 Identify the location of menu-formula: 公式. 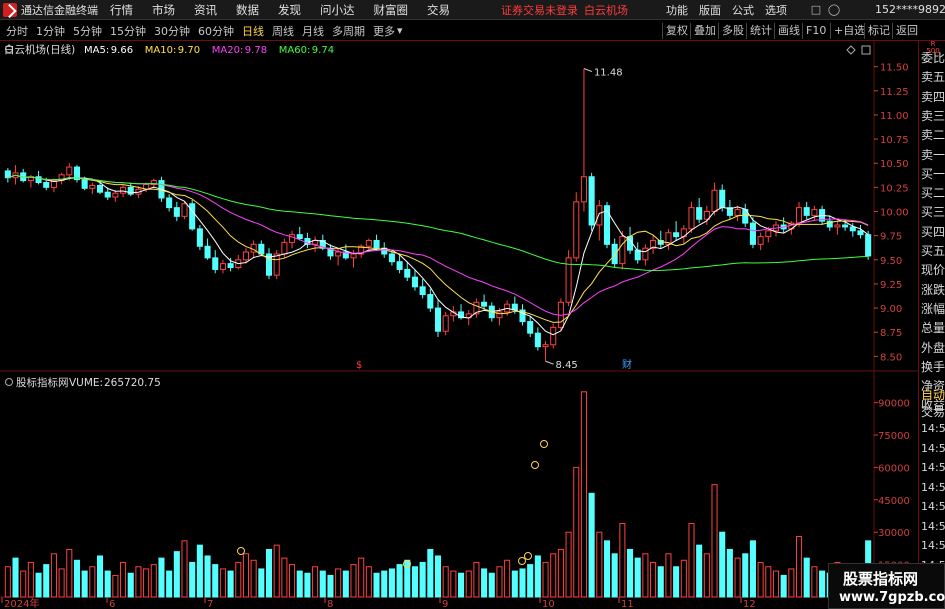
(743, 10).